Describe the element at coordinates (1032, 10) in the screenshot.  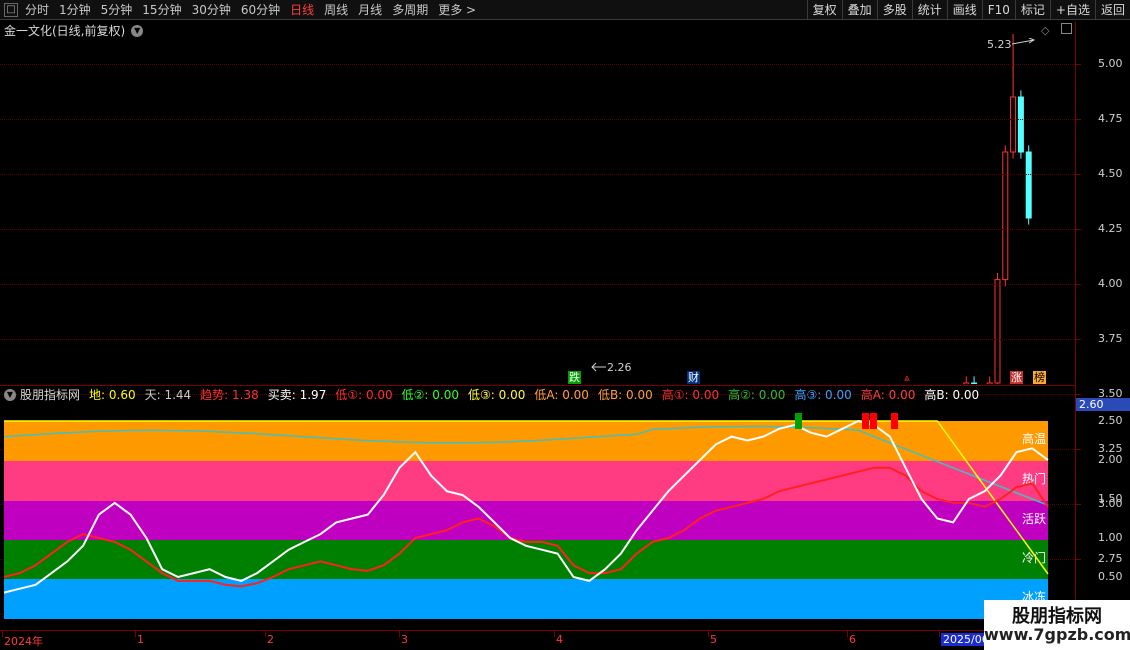
I see `tool-button-6: 标记` at that location.